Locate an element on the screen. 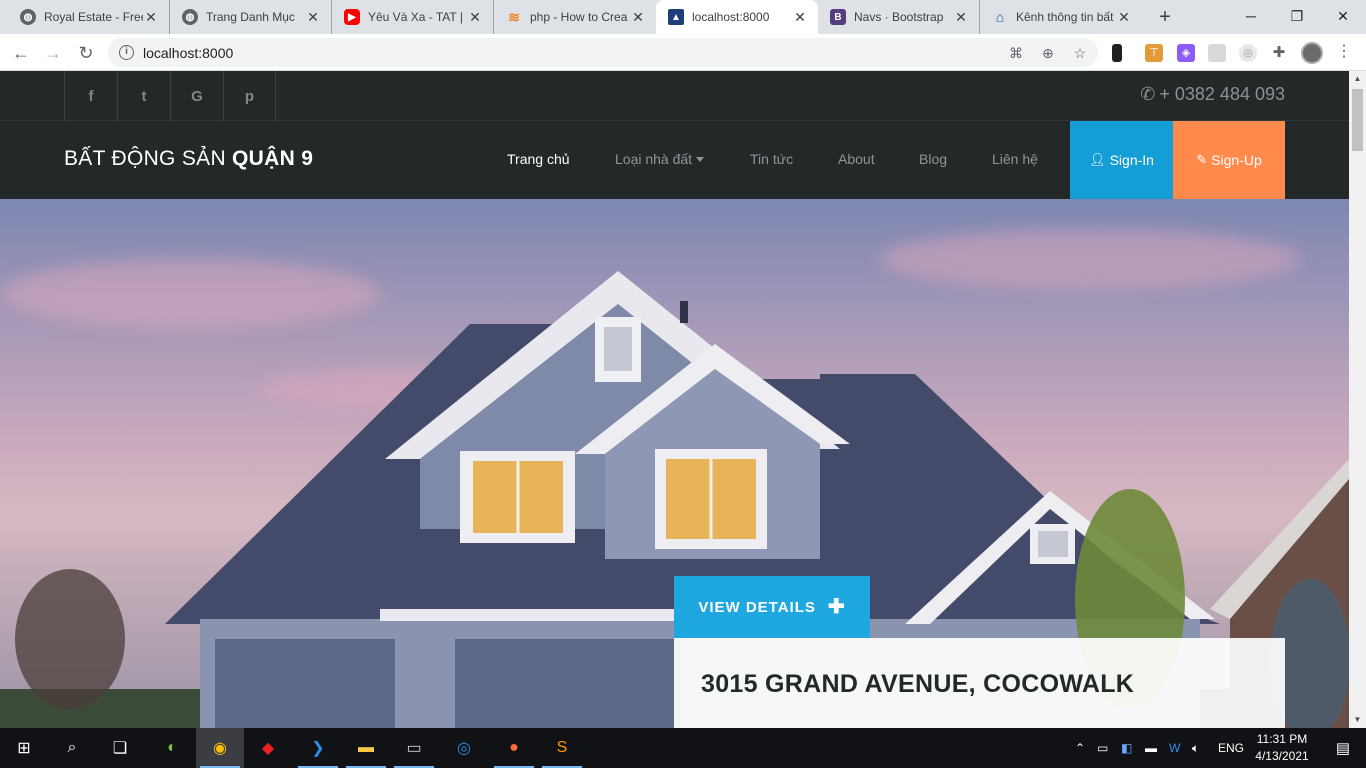 The width and height of the screenshot is (1366, 768). translate-icon: ⌘ is located at coordinates (1016, 53).